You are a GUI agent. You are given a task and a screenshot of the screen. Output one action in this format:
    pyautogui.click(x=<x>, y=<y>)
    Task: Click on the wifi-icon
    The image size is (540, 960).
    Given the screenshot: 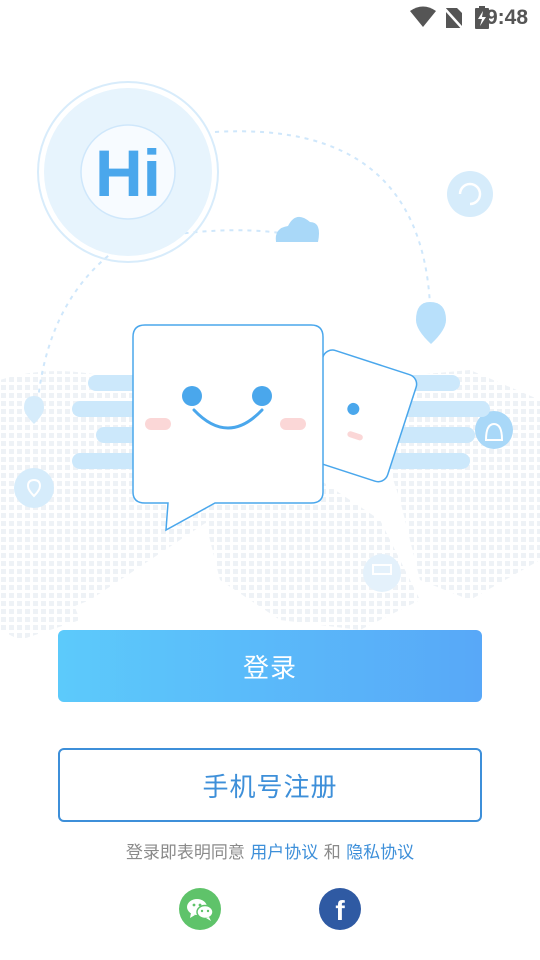 What is the action you would take?
    pyautogui.click(x=423, y=19)
    